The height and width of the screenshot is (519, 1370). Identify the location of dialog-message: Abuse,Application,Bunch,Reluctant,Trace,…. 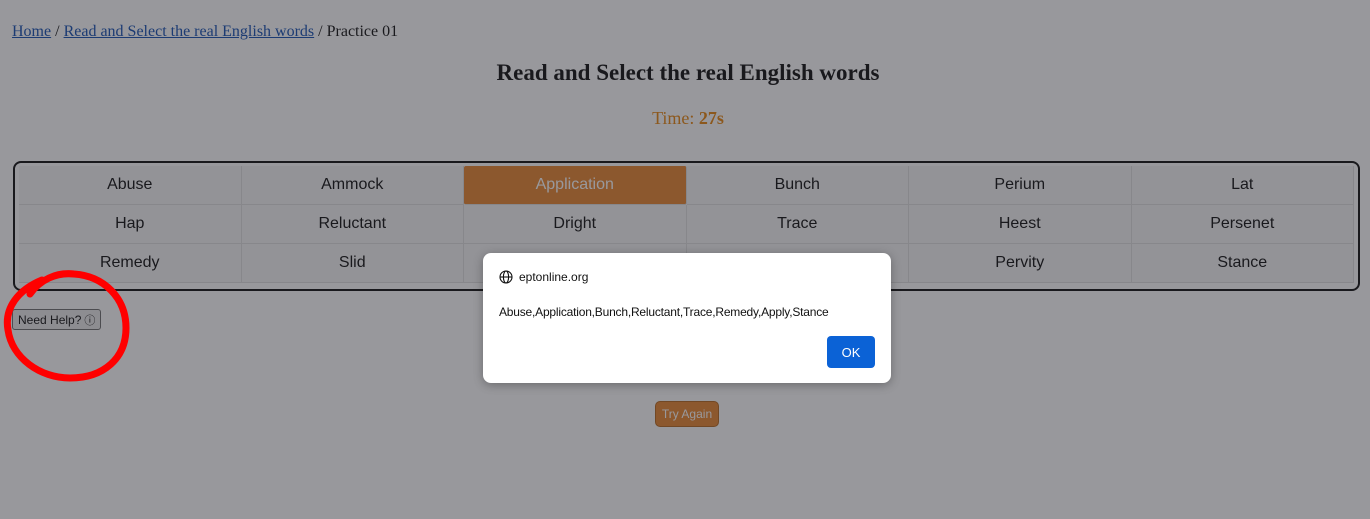
(664, 312).